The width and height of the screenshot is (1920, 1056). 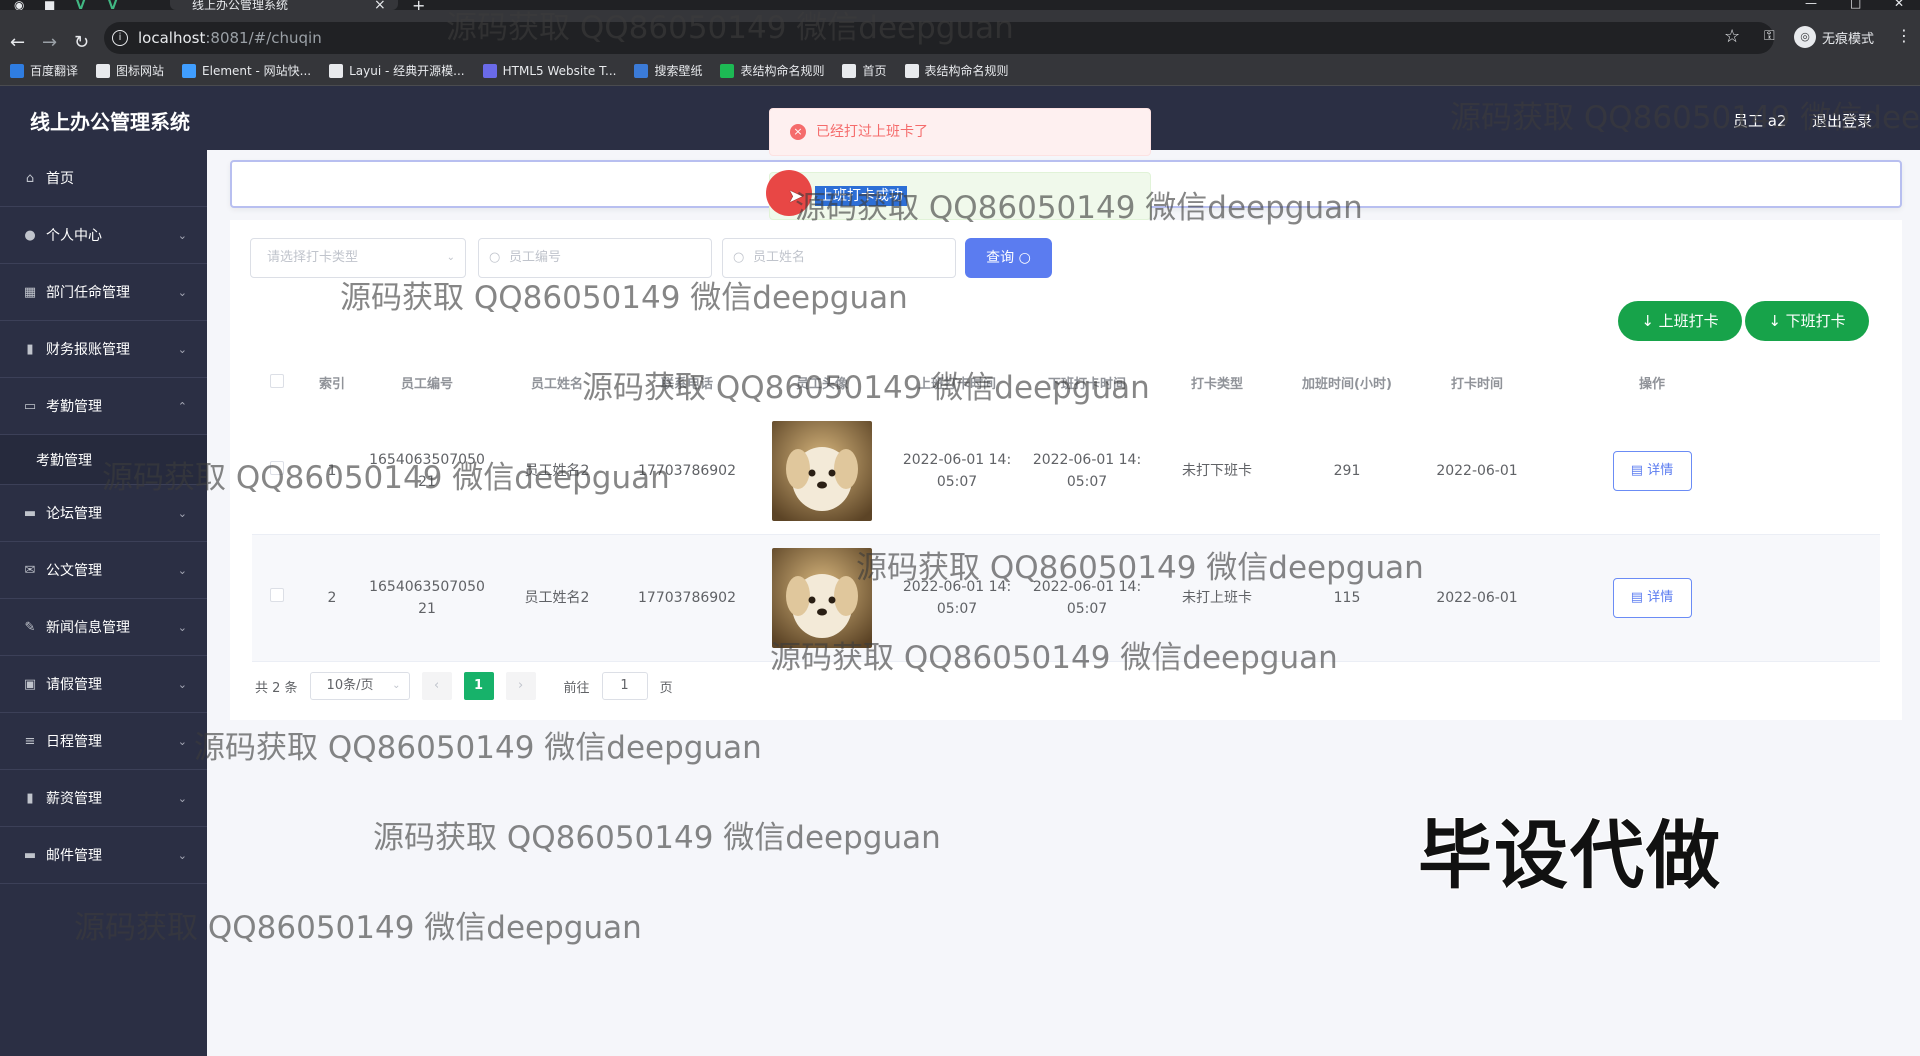 What do you see at coordinates (30, 235) in the screenshot?
I see `user-icon: ●` at bounding box center [30, 235].